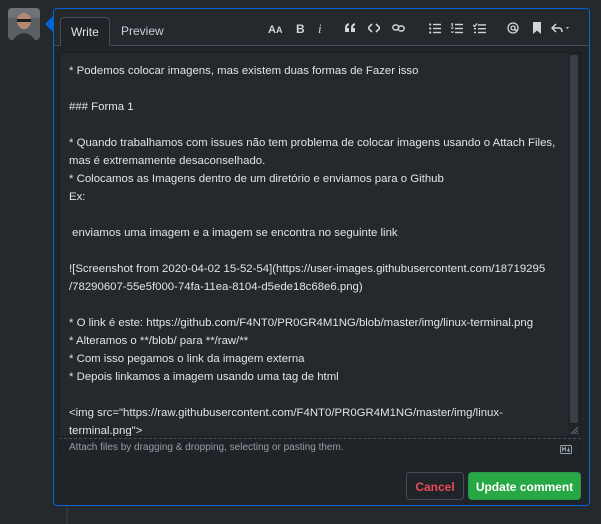  What do you see at coordinates (24, 24) in the screenshot?
I see `avatar` at bounding box center [24, 24].